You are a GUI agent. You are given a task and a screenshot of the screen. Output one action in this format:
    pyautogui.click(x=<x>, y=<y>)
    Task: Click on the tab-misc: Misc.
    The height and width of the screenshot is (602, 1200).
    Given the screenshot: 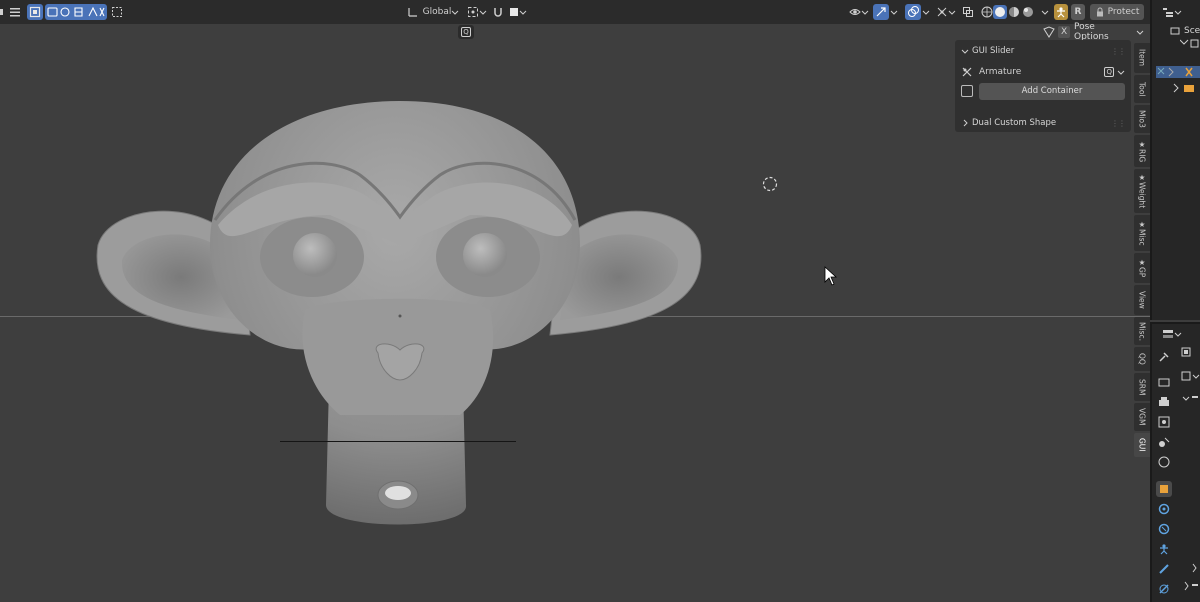 What is the action you would take?
    pyautogui.click(x=1142, y=331)
    